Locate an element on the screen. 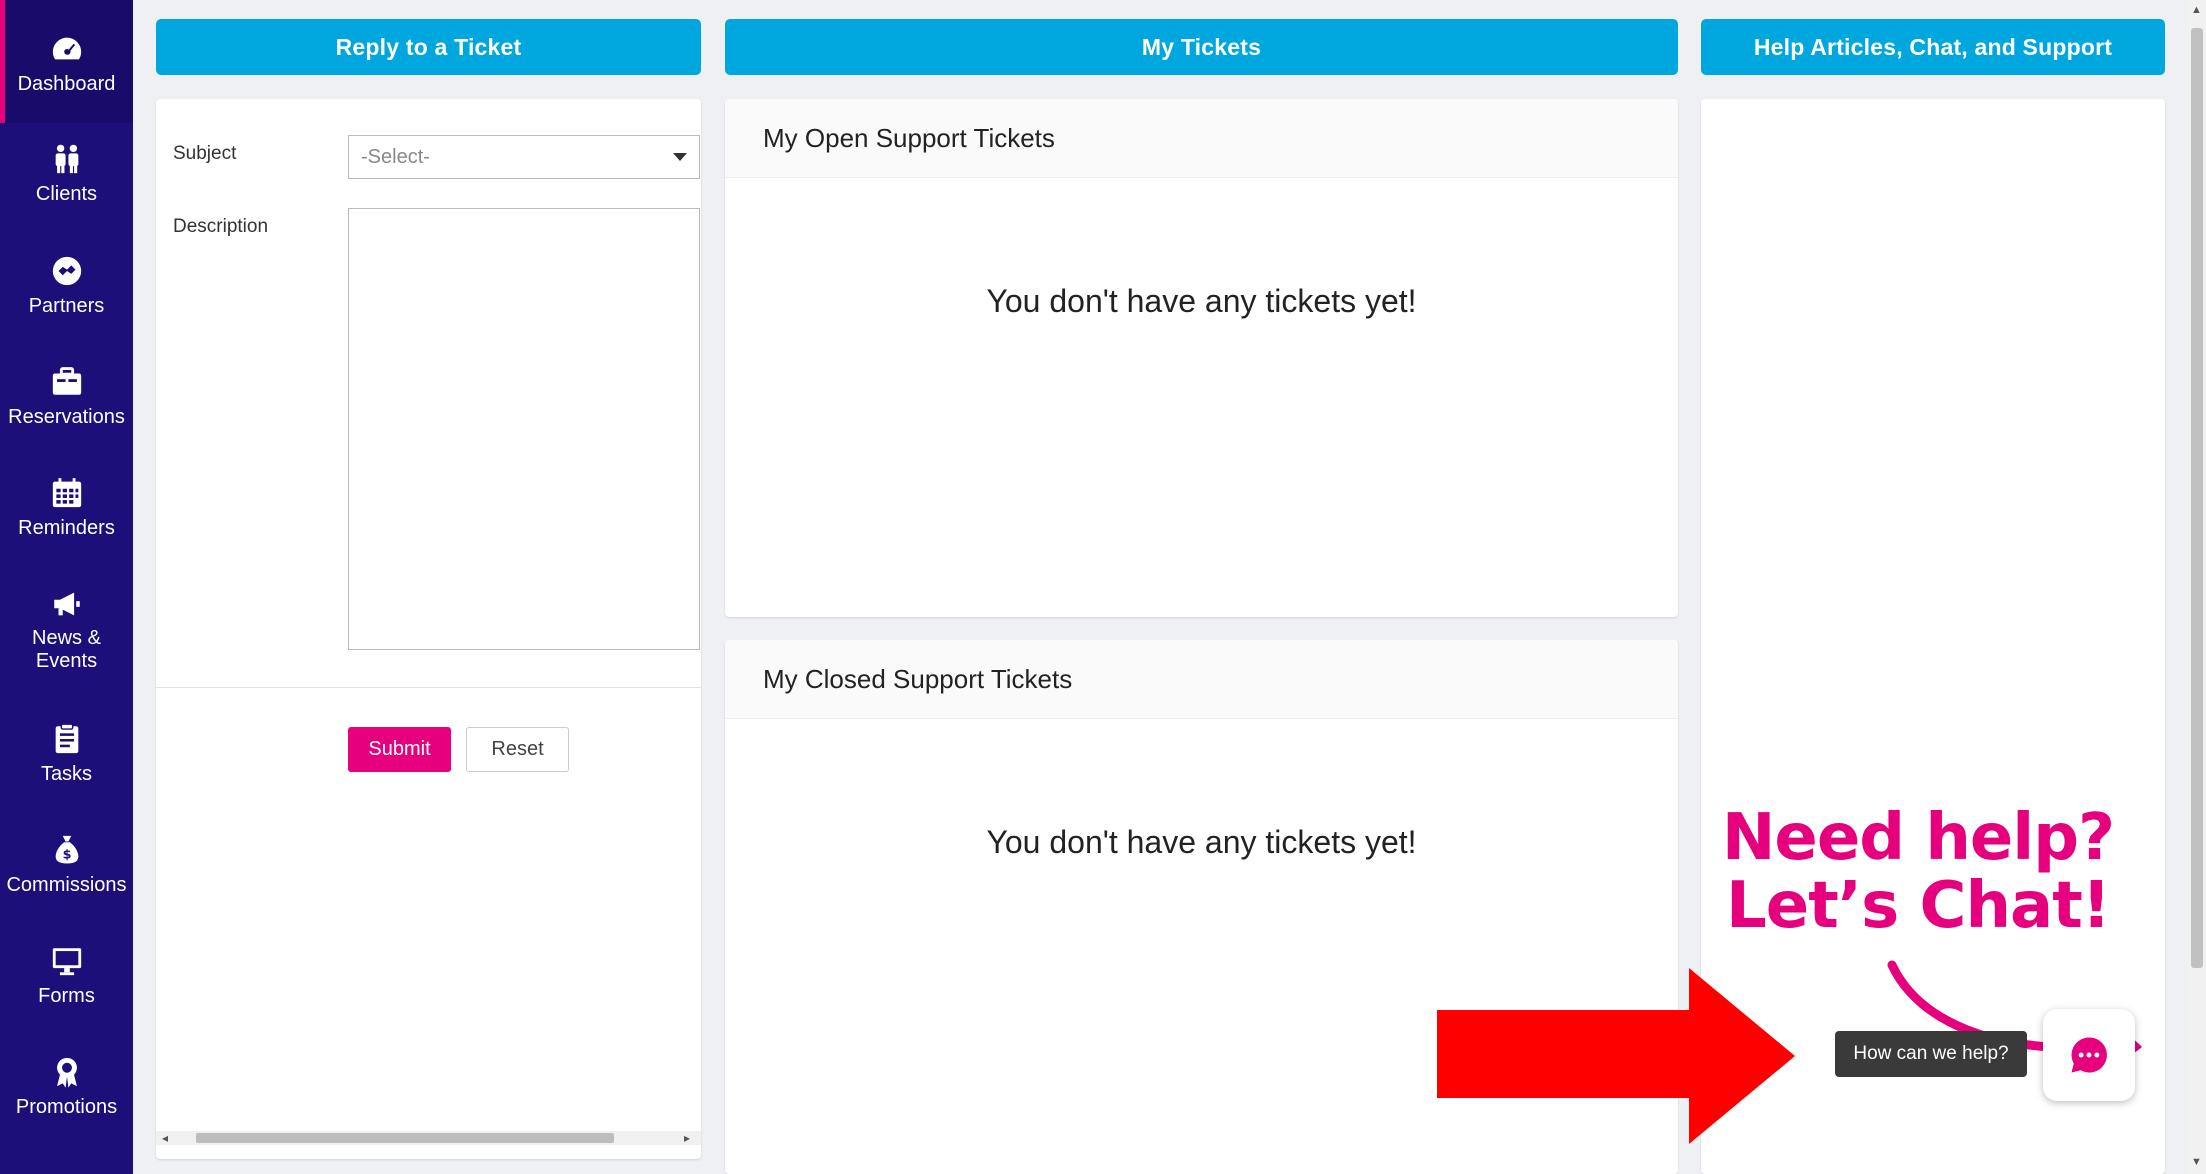 Image resolution: width=2206 pixels, height=1174 pixels. my-tickets-tab: My Tickets is located at coordinates (1201, 47).